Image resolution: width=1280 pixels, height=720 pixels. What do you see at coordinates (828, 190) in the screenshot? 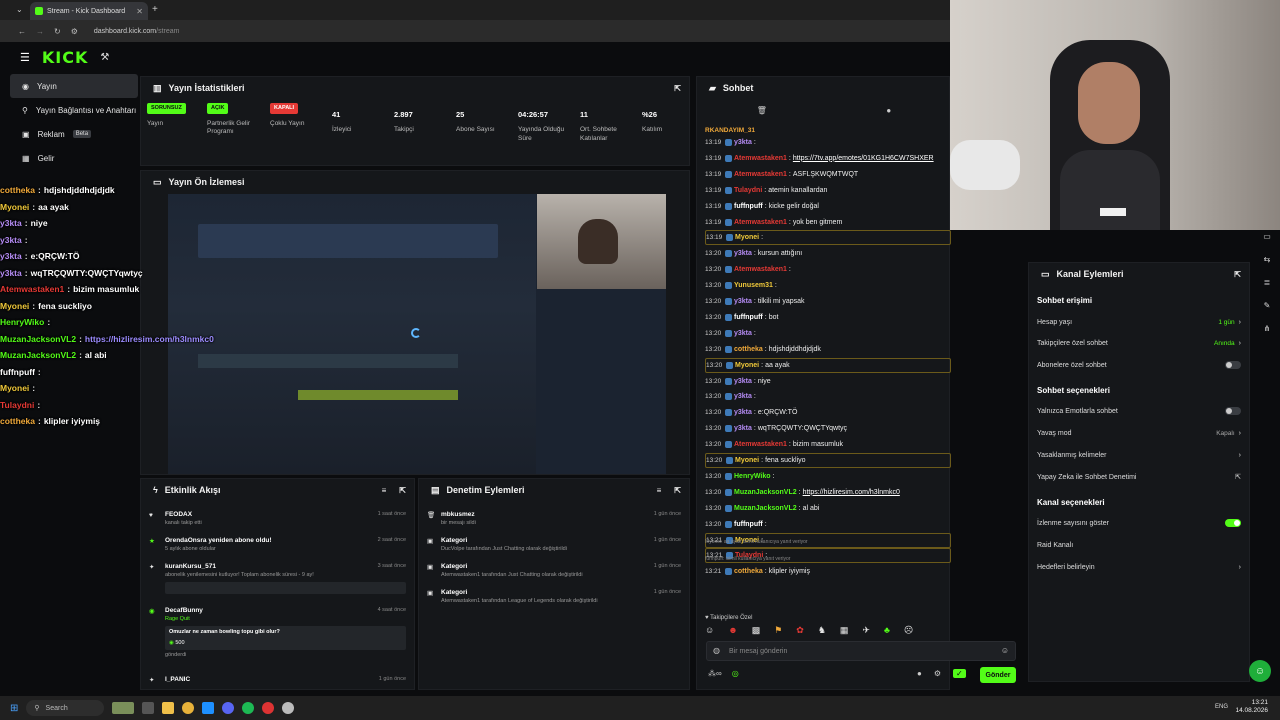
I see `chat-message: 13:19 Tulaydni: atemin kanallardan` at bounding box center [828, 190].